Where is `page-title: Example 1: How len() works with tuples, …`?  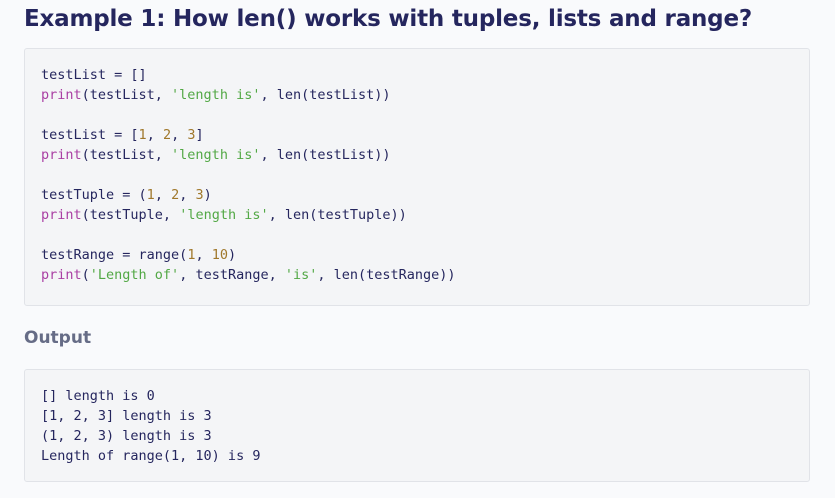 page-title: Example 1: How len() works with tuples, … is located at coordinates (388, 19).